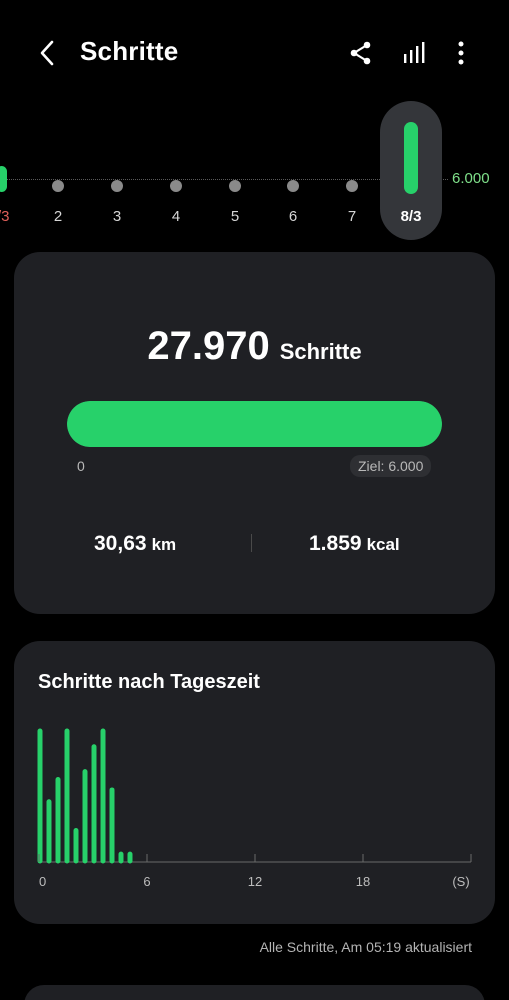  Describe the element at coordinates (5, 216) in the screenshot. I see `previous-day-label: /3` at that location.